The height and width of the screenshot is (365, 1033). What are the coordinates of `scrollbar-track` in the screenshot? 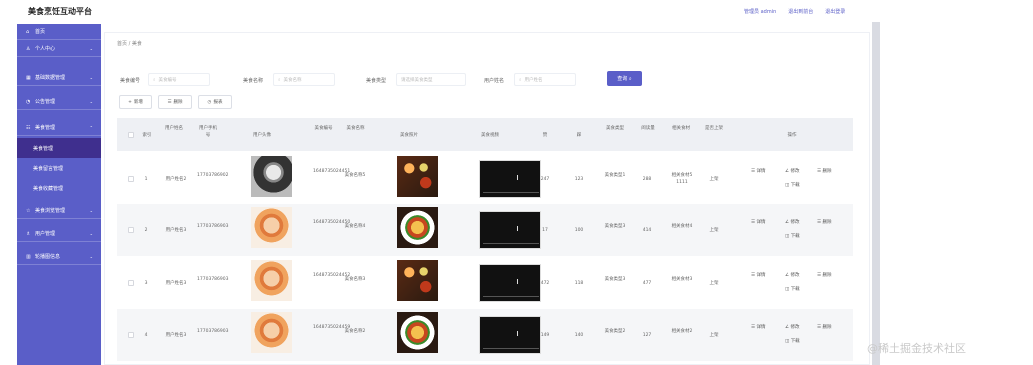 It's located at (876, 193).